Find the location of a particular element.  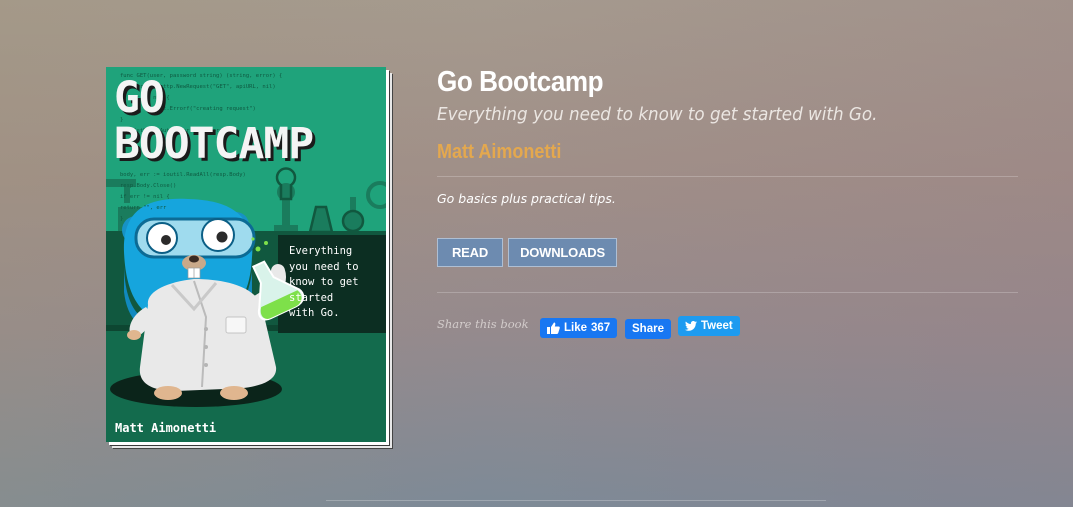

gopher-illustration is located at coordinates (204, 299).